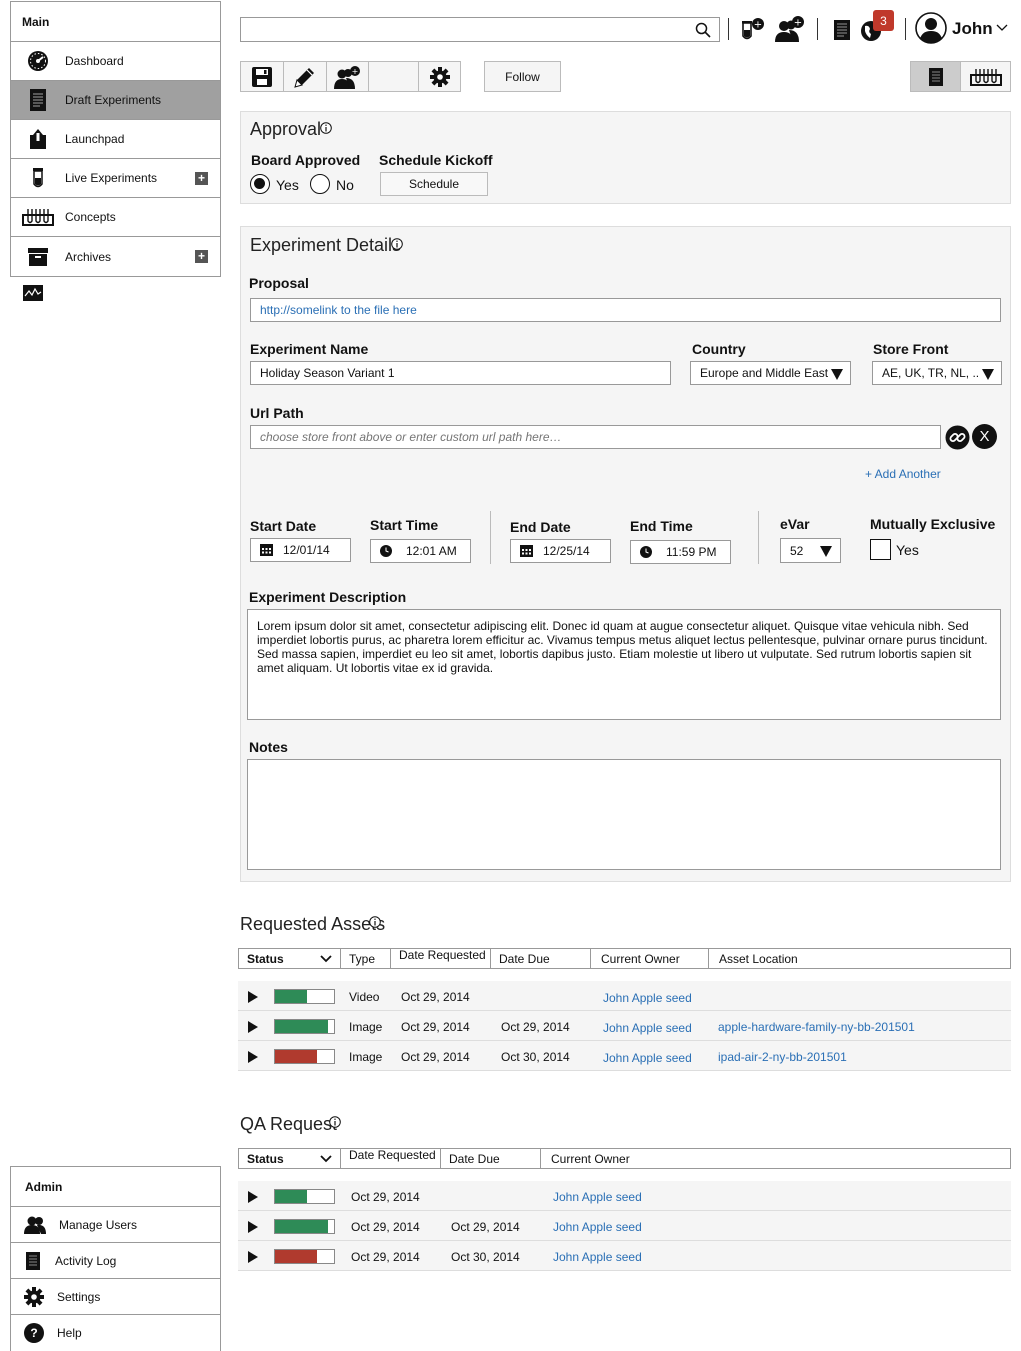  What do you see at coordinates (936, 76) in the screenshot?
I see `document-view-button` at bounding box center [936, 76].